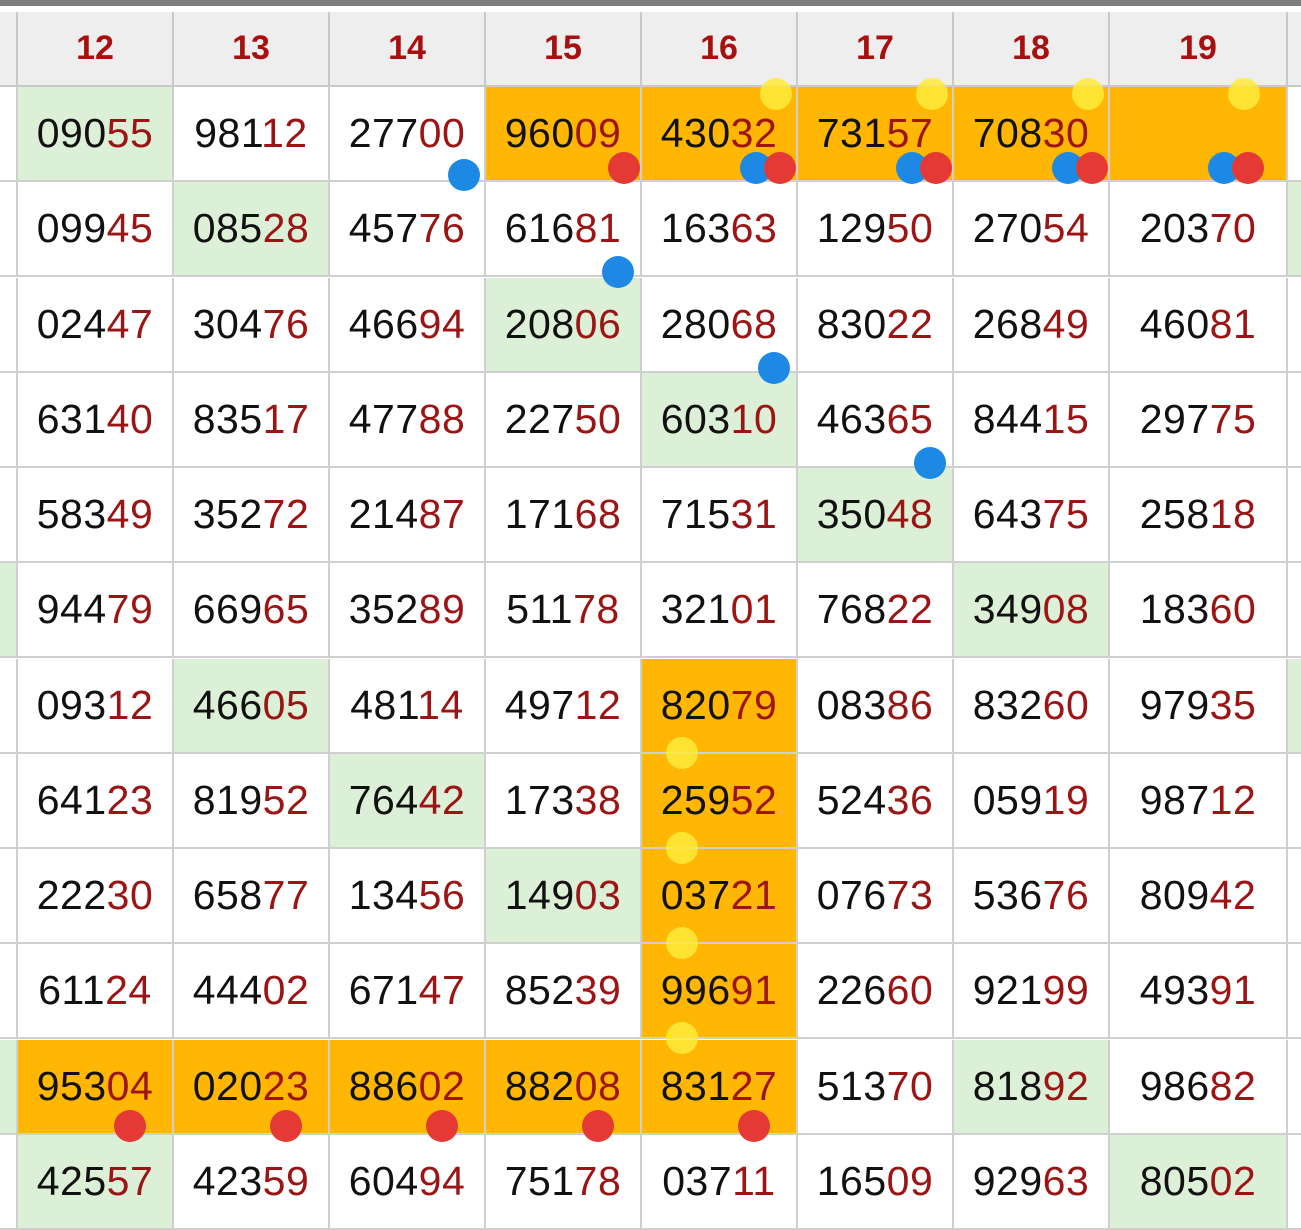 This screenshot has width=1301, height=1230. What do you see at coordinates (407, 419) in the screenshot?
I see `result-number: 47788` at bounding box center [407, 419].